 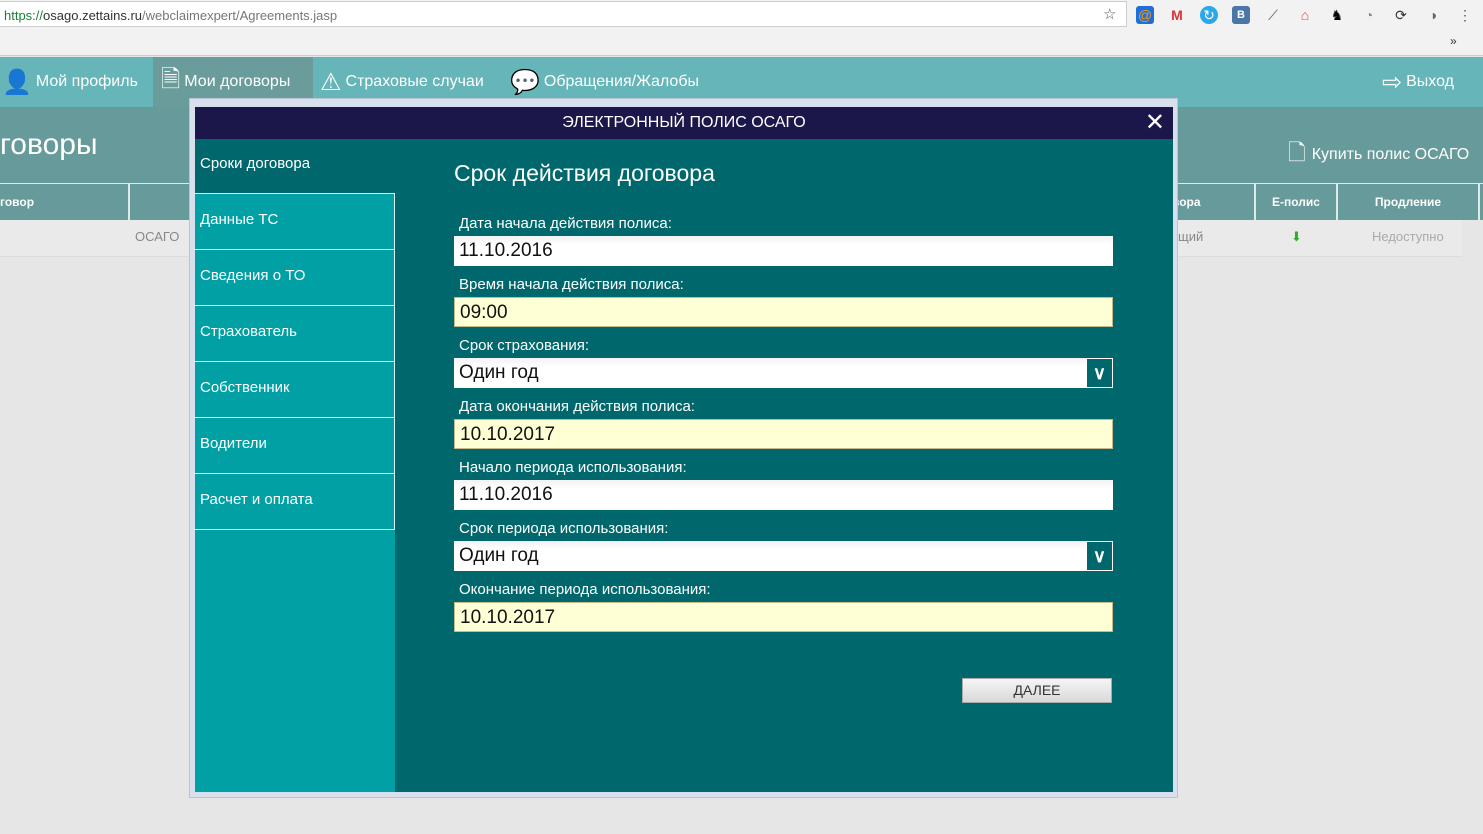 I want to click on dialog-title: ЭЛЕКТРОННЫЙ ПОЛИС ОСАГО ✕, so click(x=684, y=123).